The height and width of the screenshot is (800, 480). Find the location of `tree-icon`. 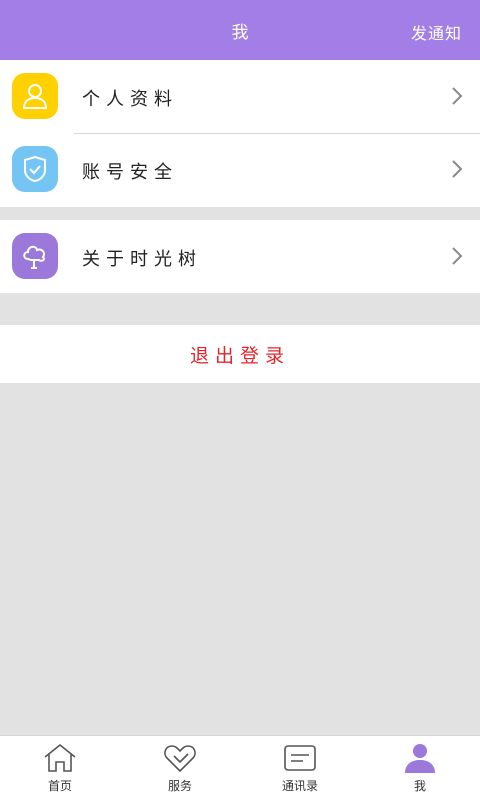

tree-icon is located at coordinates (35, 256).